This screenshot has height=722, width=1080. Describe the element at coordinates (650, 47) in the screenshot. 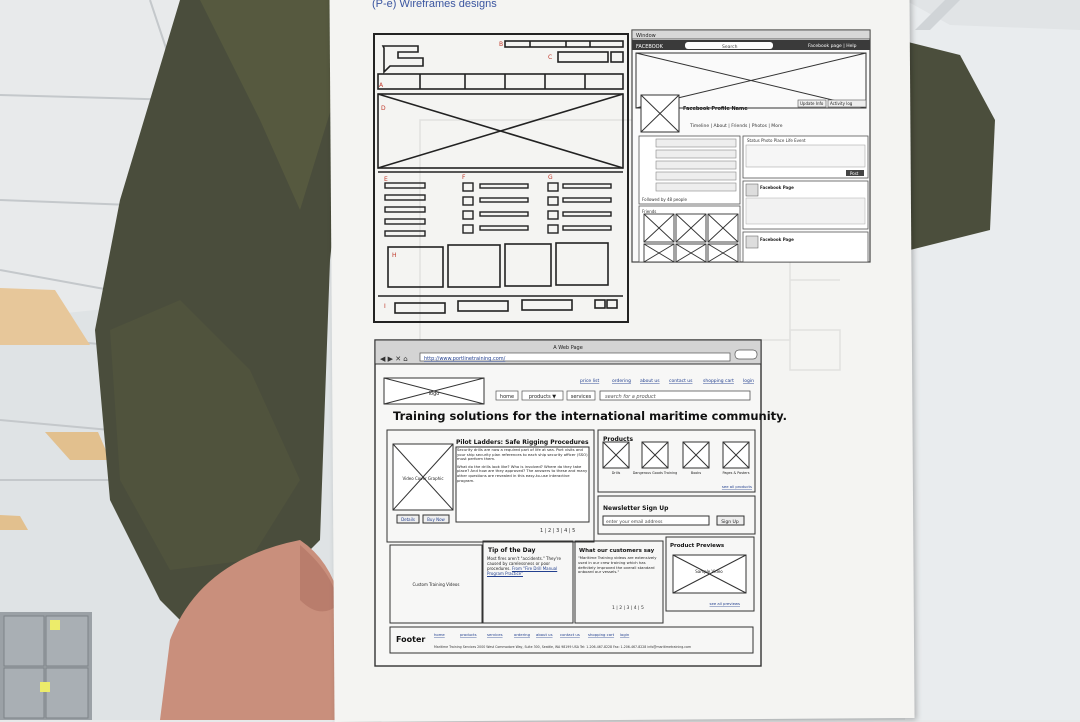

I see `fb-brand: FACEBOOK` at that location.